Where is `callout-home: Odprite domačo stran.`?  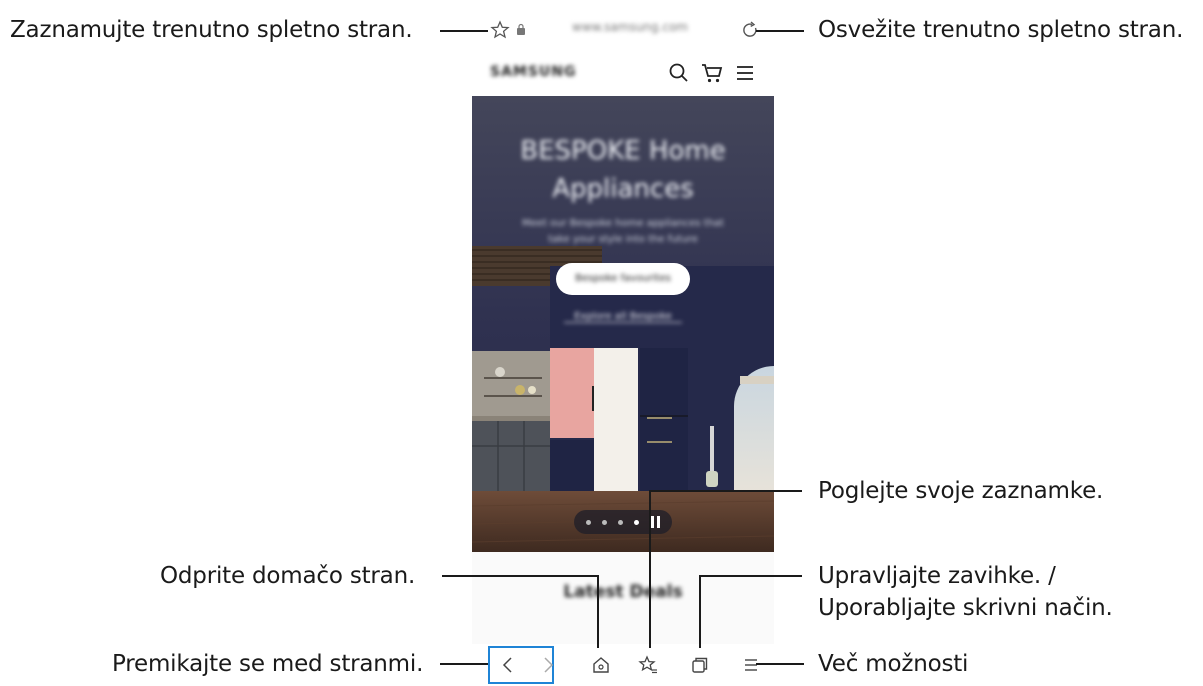
callout-home: Odprite domačo stran. is located at coordinates (288, 576).